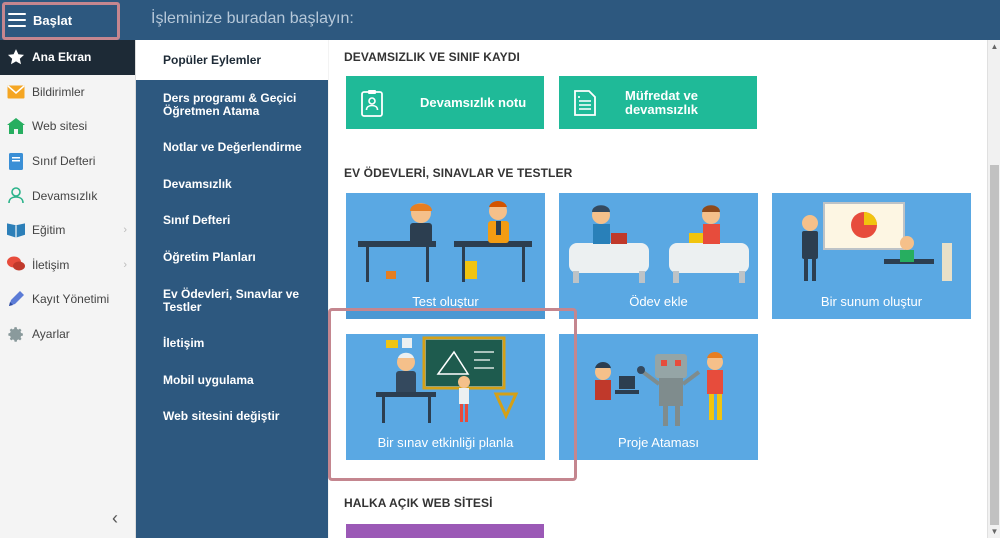 This screenshot has height=538, width=1000. What do you see at coordinates (16, 265) in the screenshot?
I see `chat-icon` at bounding box center [16, 265].